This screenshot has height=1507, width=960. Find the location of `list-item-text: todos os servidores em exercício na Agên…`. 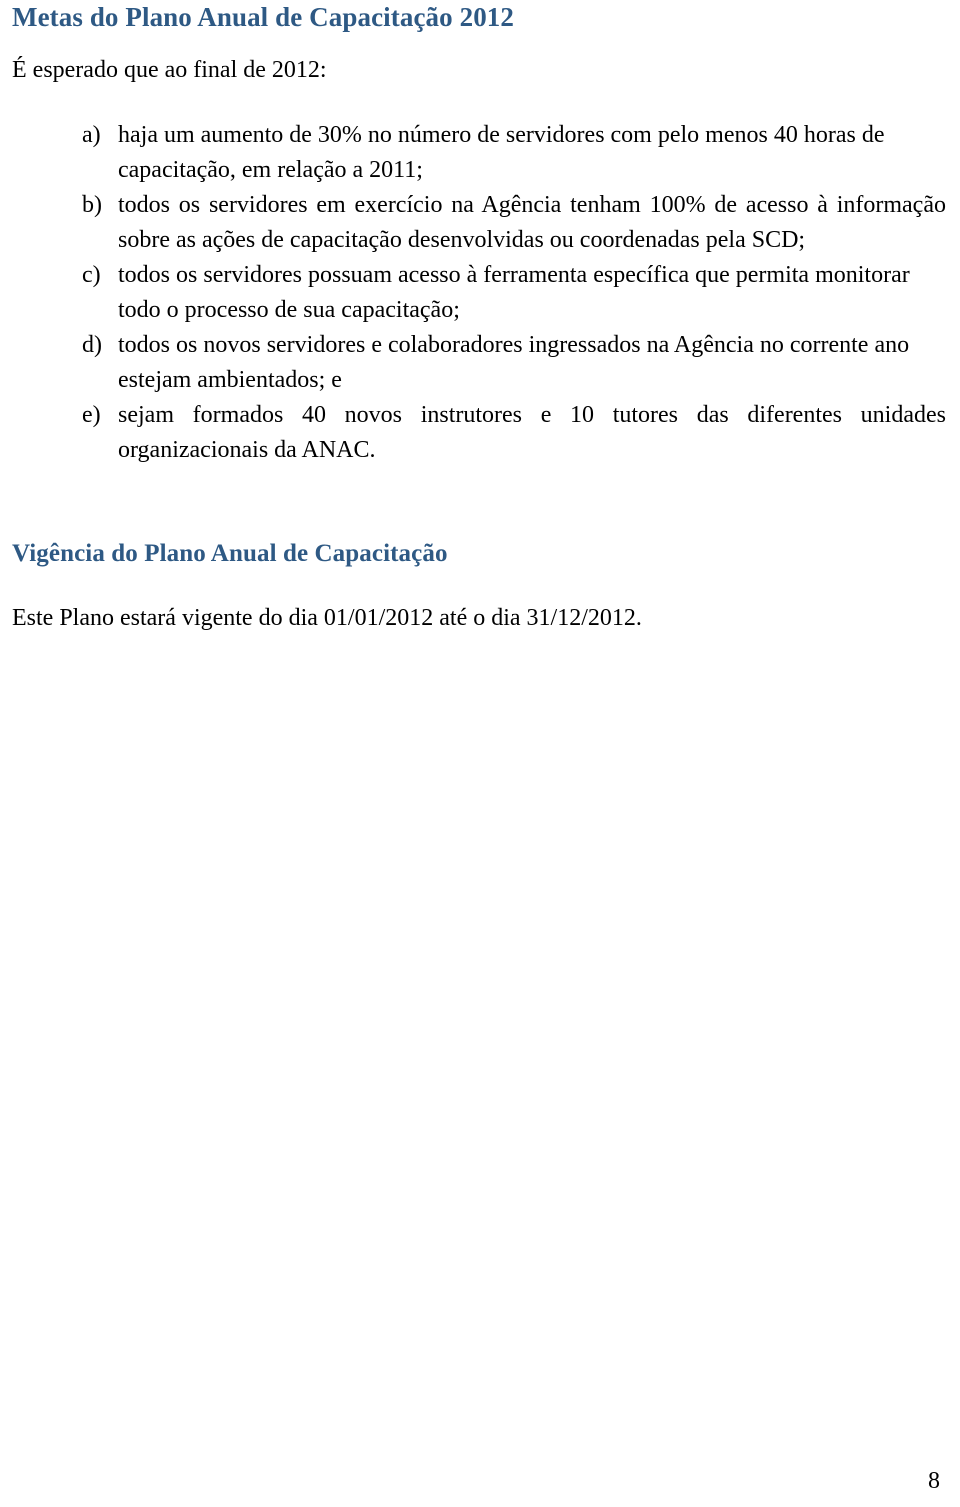

list-item-text: todos os servidores em exercício na Agên… is located at coordinates (532, 222).